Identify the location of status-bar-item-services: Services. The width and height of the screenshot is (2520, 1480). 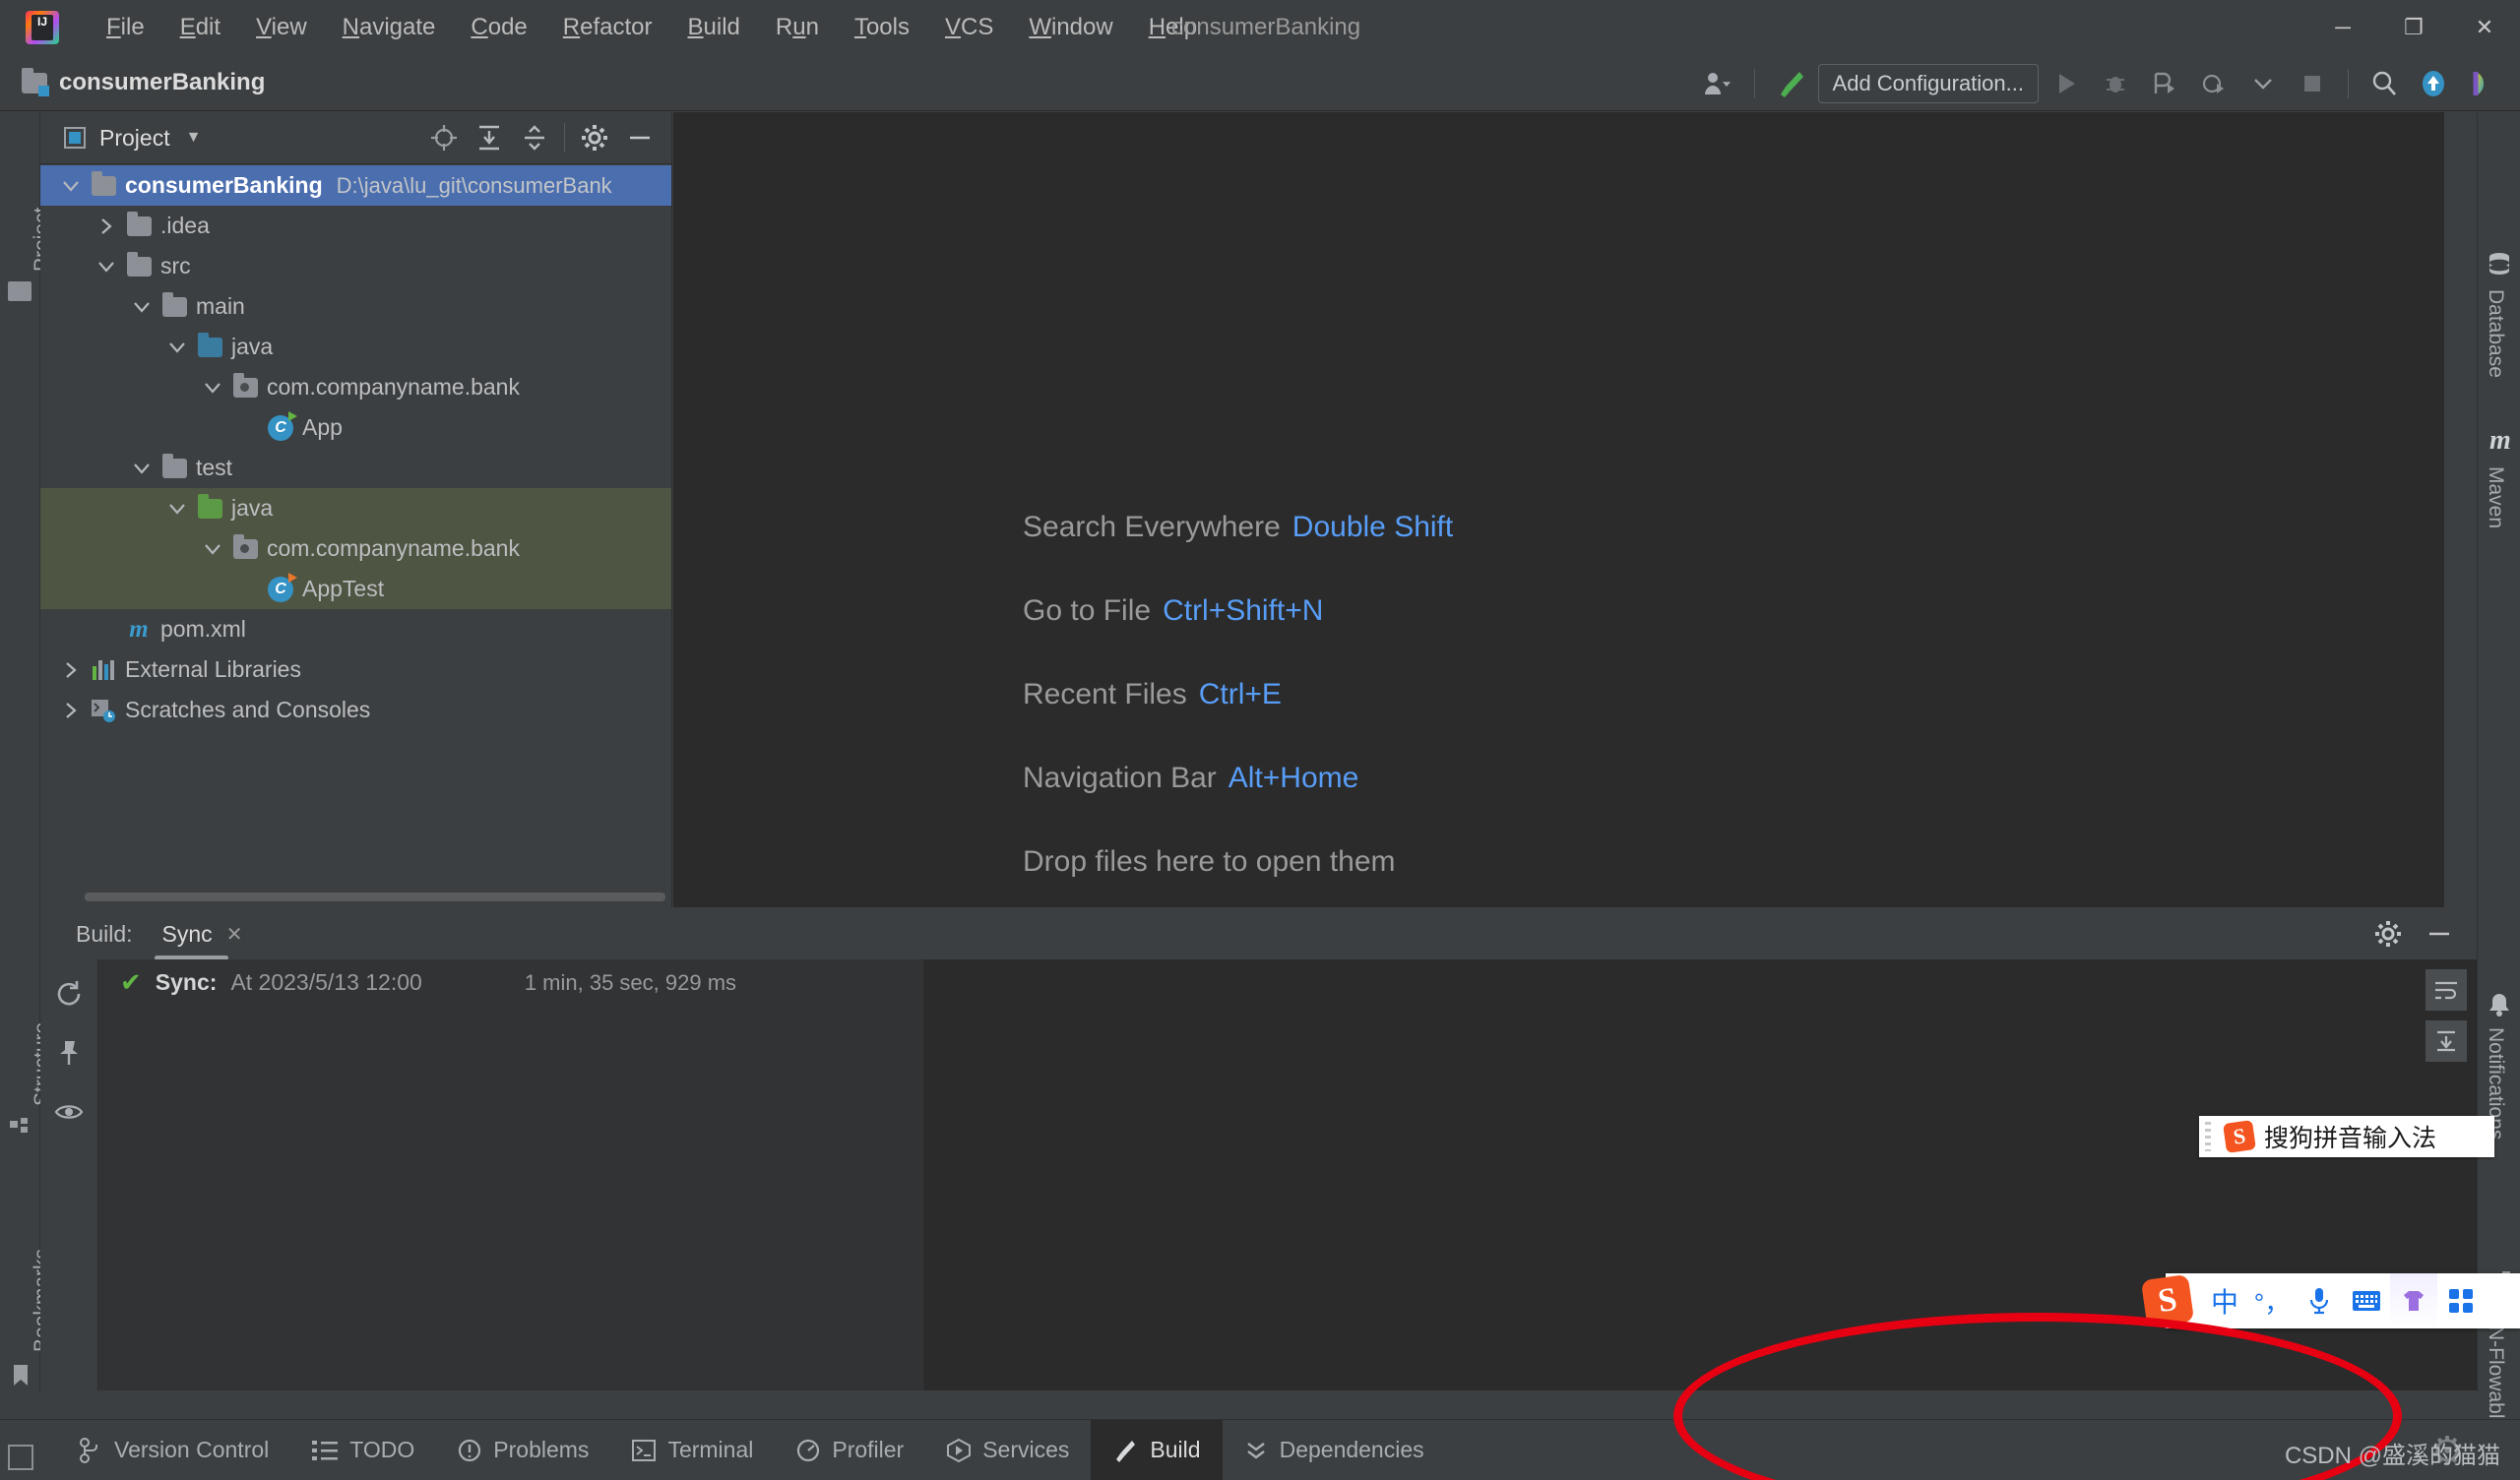
(1008, 1450).